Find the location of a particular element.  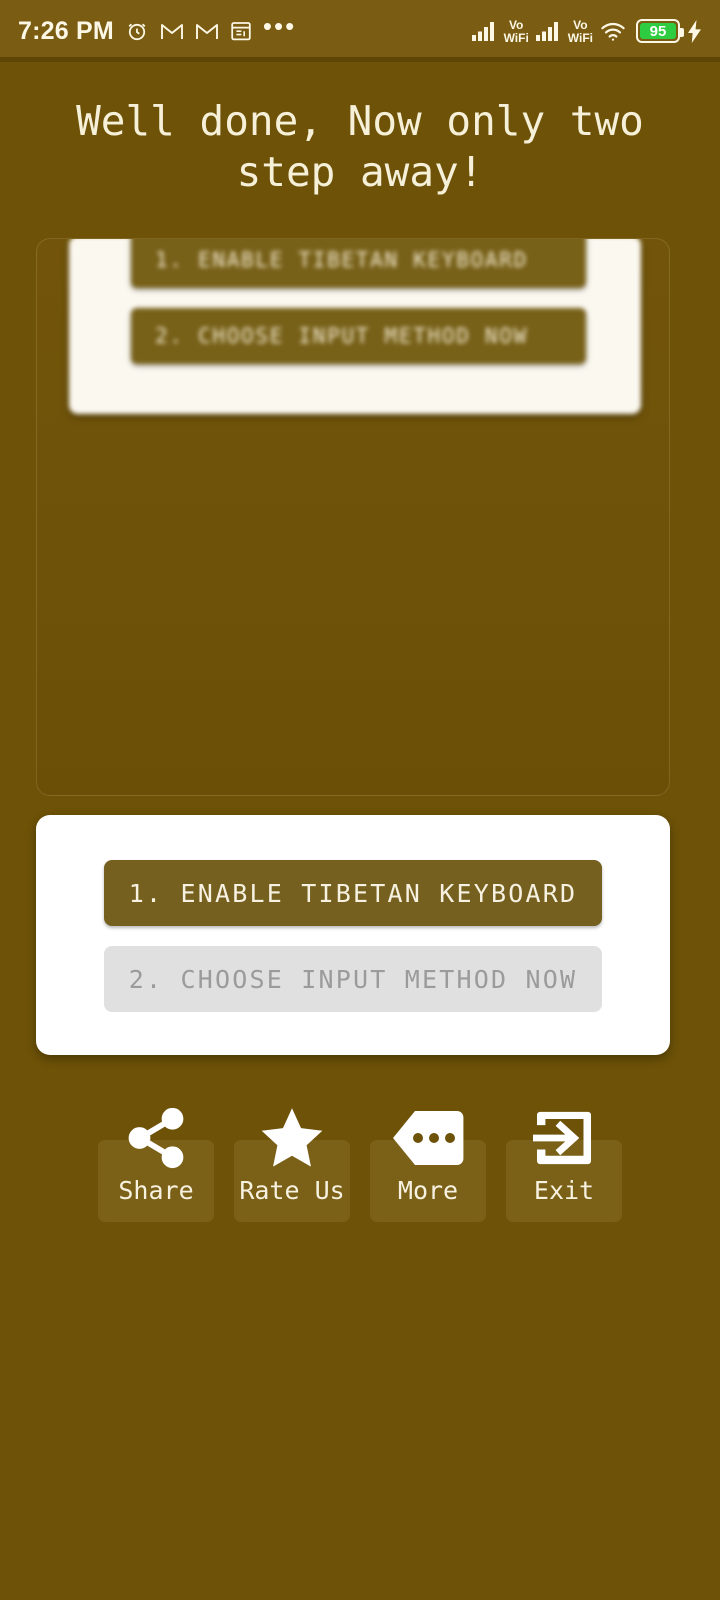

more-button: More is located at coordinates (428, 1148).